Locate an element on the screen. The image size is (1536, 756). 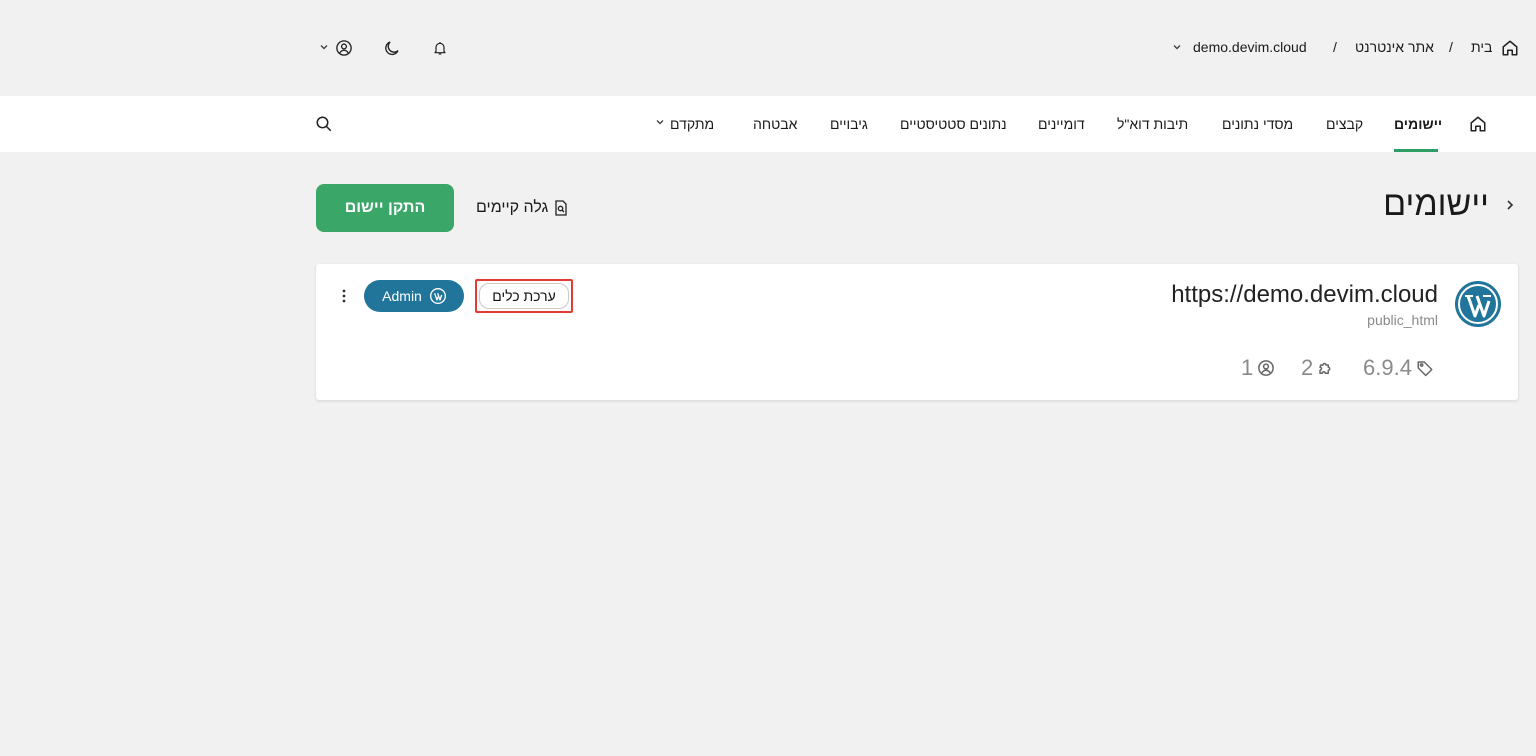
moon-icon is located at coordinates (392, 48).